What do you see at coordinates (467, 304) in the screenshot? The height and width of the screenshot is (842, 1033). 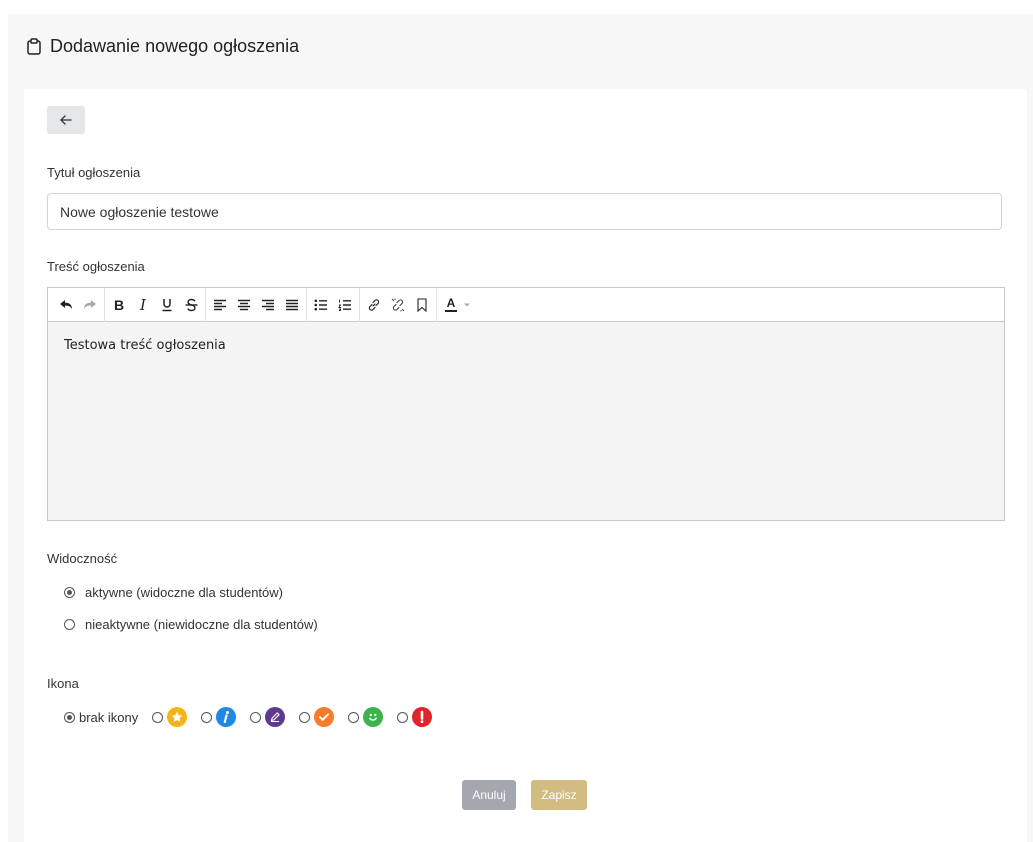 I see `chevron-down-icon` at bounding box center [467, 304].